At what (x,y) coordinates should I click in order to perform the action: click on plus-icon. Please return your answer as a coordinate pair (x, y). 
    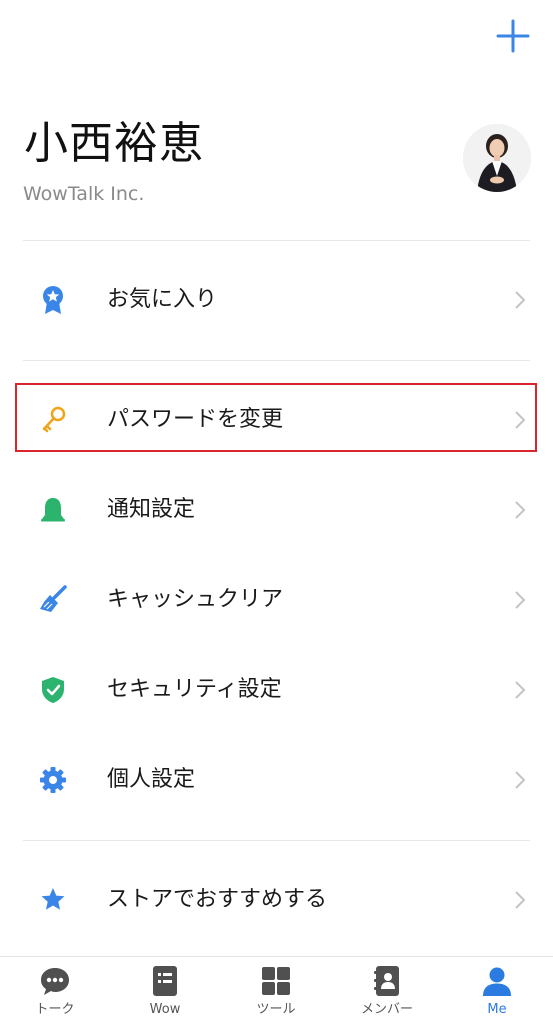
    Looking at the image, I should click on (513, 36).